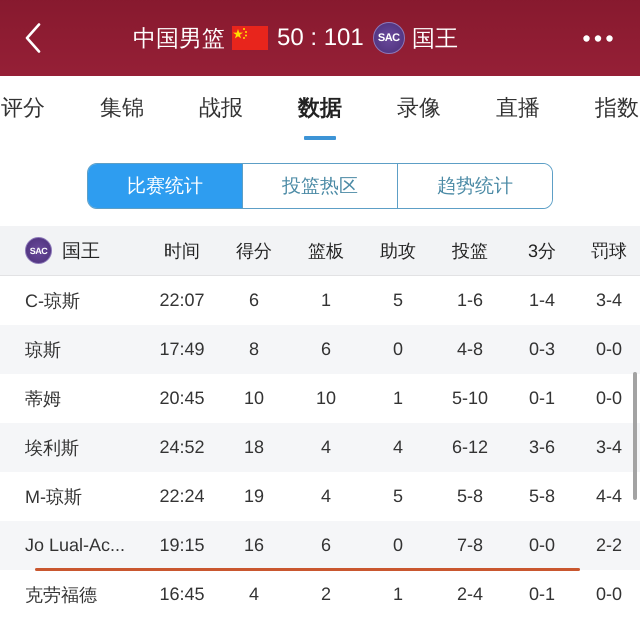  What do you see at coordinates (254, 545) in the screenshot?
I see `table-cell: 16` at bounding box center [254, 545].